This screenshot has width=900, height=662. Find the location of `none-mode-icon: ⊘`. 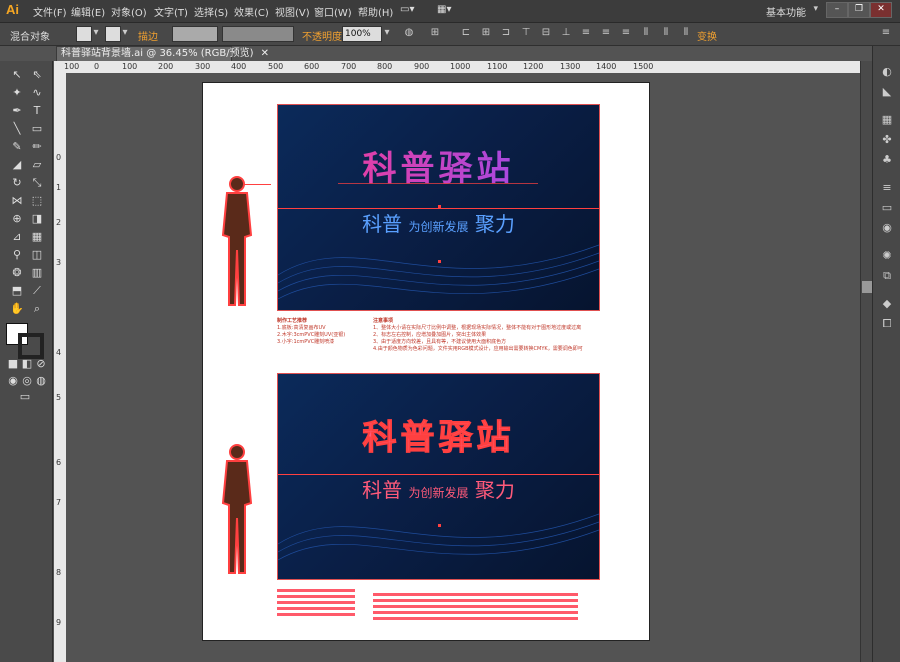

none-mode-icon: ⊘ is located at coordinates (41, 364).